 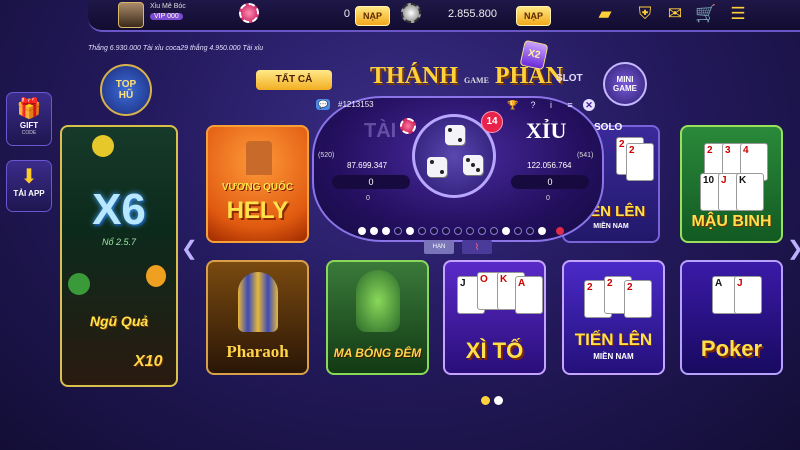 I want to click on tai-player-count: (520), so click(x=326, y=155).